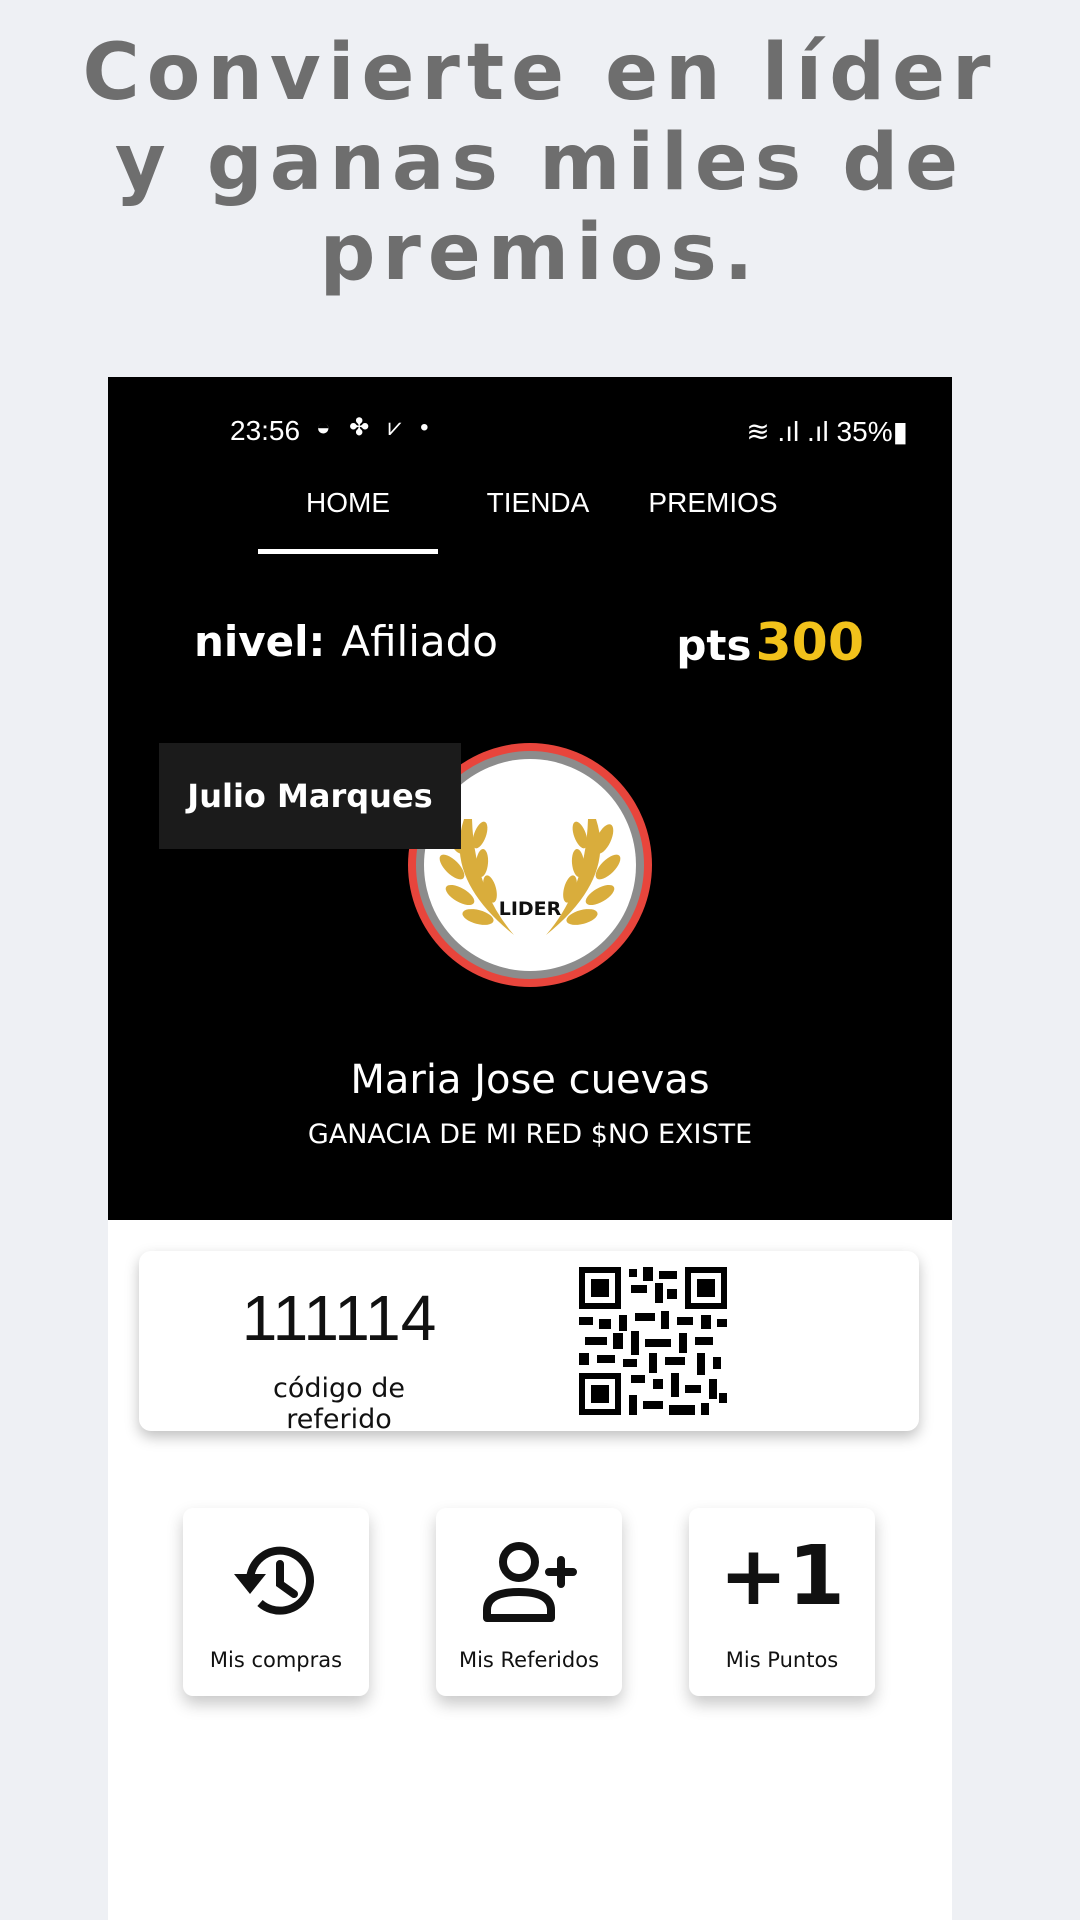 The width and height of the screenshot is (1080, 1920). What do you see at coordinates (529, 1660) in the screenshot?
I see `mis-referidos-label: Mis Referidos` at bounding box center [529, 1660].